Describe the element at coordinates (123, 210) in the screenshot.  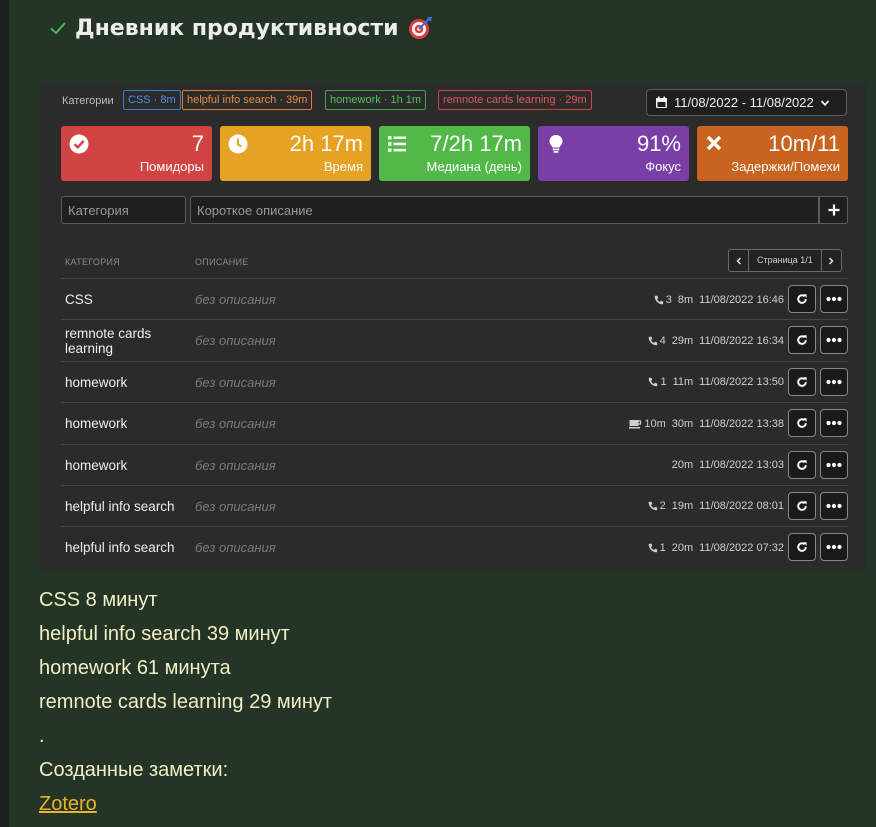
I see `category-input` at that location.